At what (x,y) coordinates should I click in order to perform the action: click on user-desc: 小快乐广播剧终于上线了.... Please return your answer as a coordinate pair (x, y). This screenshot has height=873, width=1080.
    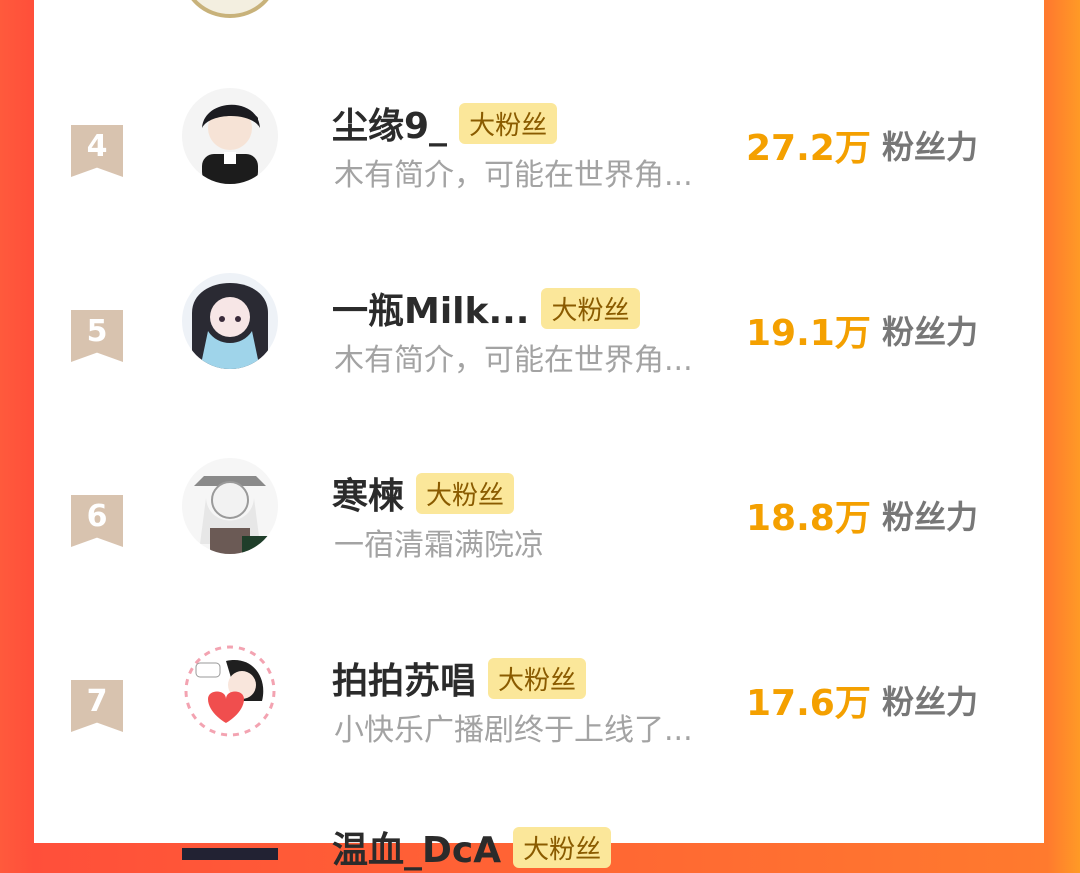
    Looking at the image, I should click on (513, 730).